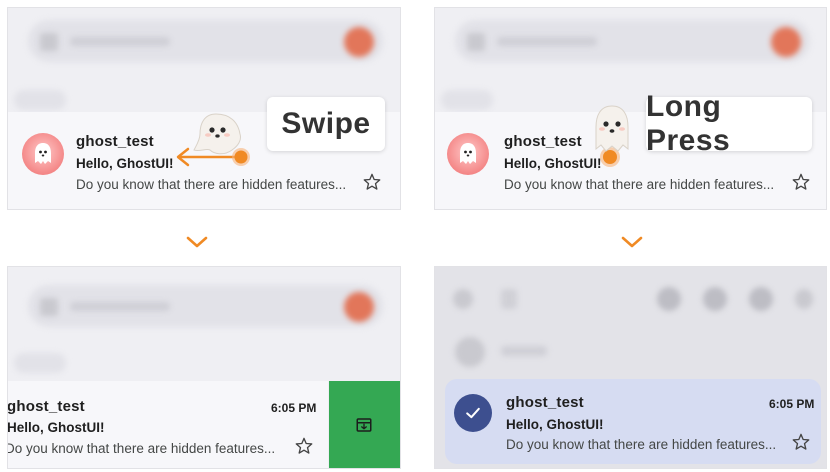 The width and height of the screenshot is (830, 472). What do you see at coordinates (470, 352) in the screenshot?
I see `blurred-avatar` at bounding box center [470, 352].